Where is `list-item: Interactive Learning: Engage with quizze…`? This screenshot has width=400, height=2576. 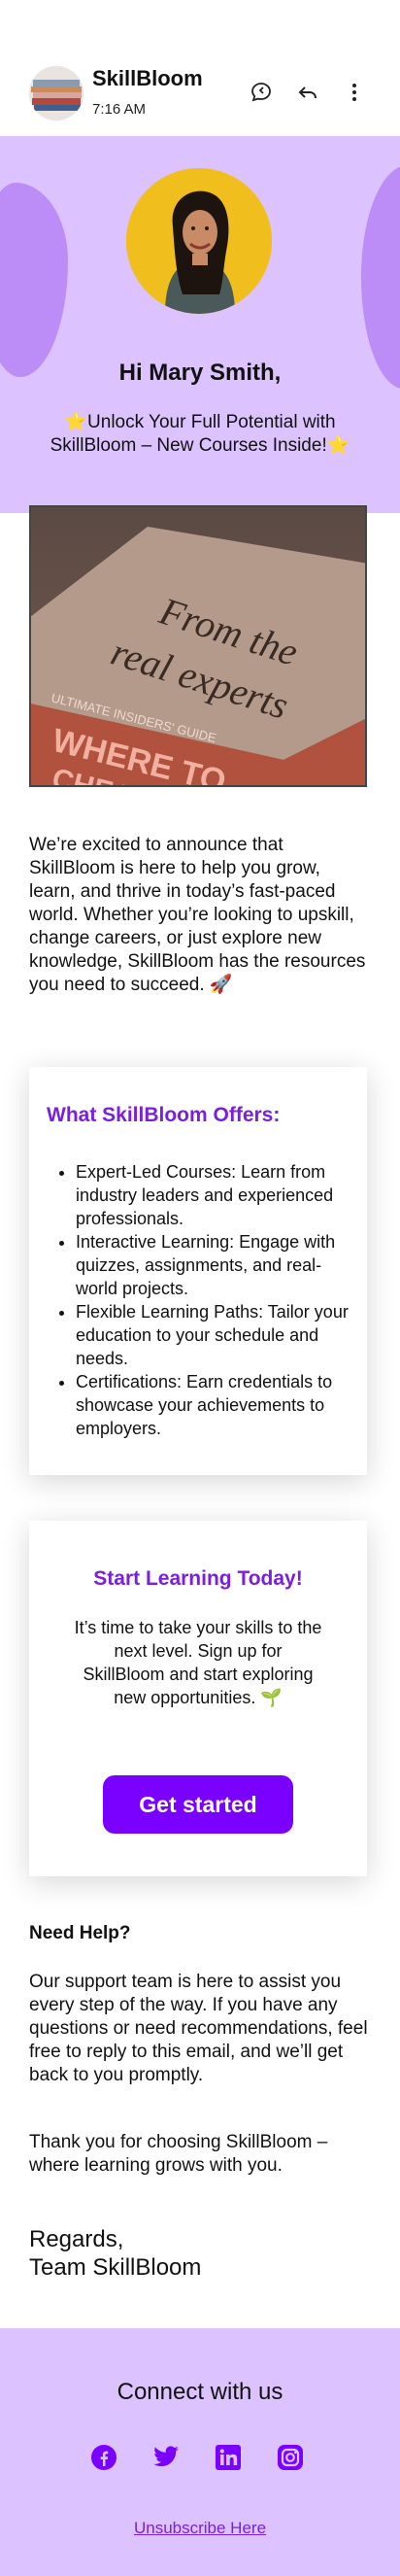 list-item: Interactive Learning: Engage with quizze… is located at coordinates (213, 1265).